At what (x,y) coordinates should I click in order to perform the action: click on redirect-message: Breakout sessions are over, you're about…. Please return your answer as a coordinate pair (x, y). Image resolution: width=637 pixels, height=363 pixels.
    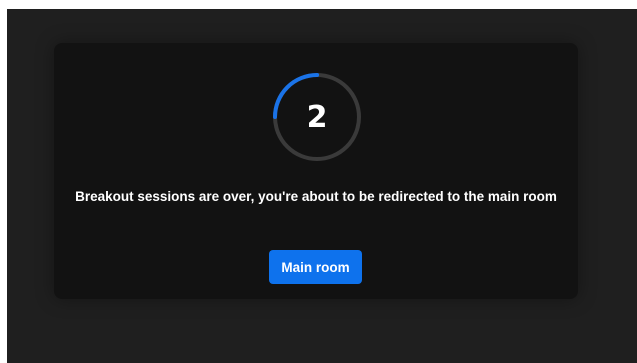
    Looking at the image, I should click on (316, 196).